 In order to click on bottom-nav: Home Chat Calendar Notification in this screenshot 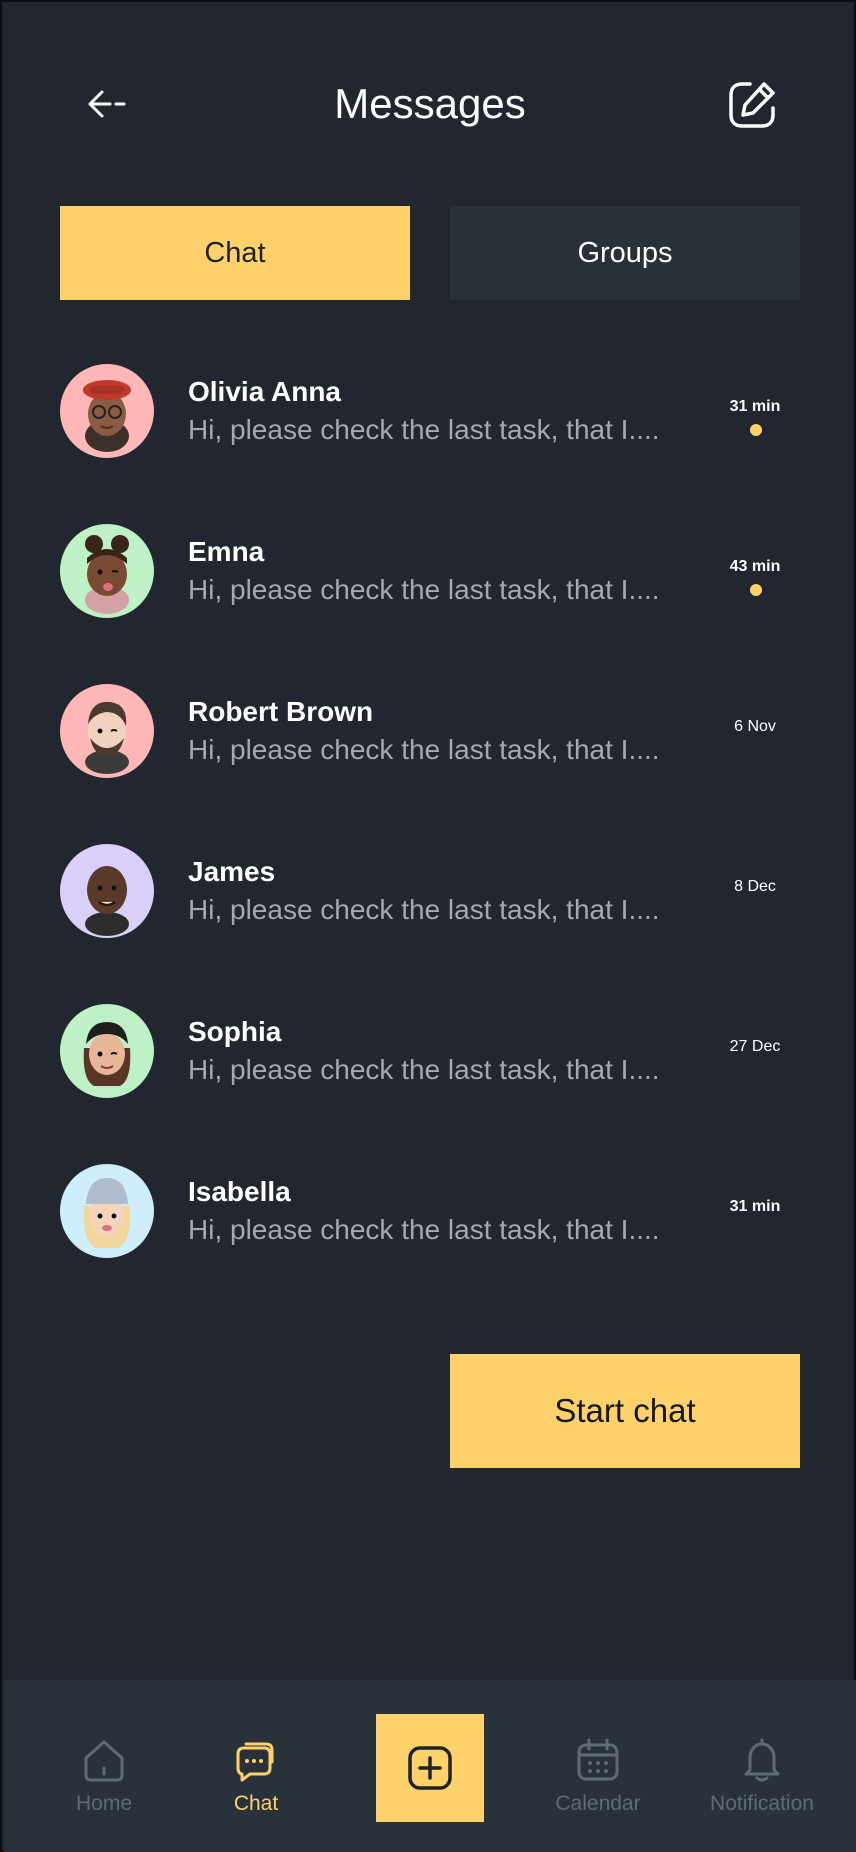, I will do `click(430, 1766)`.